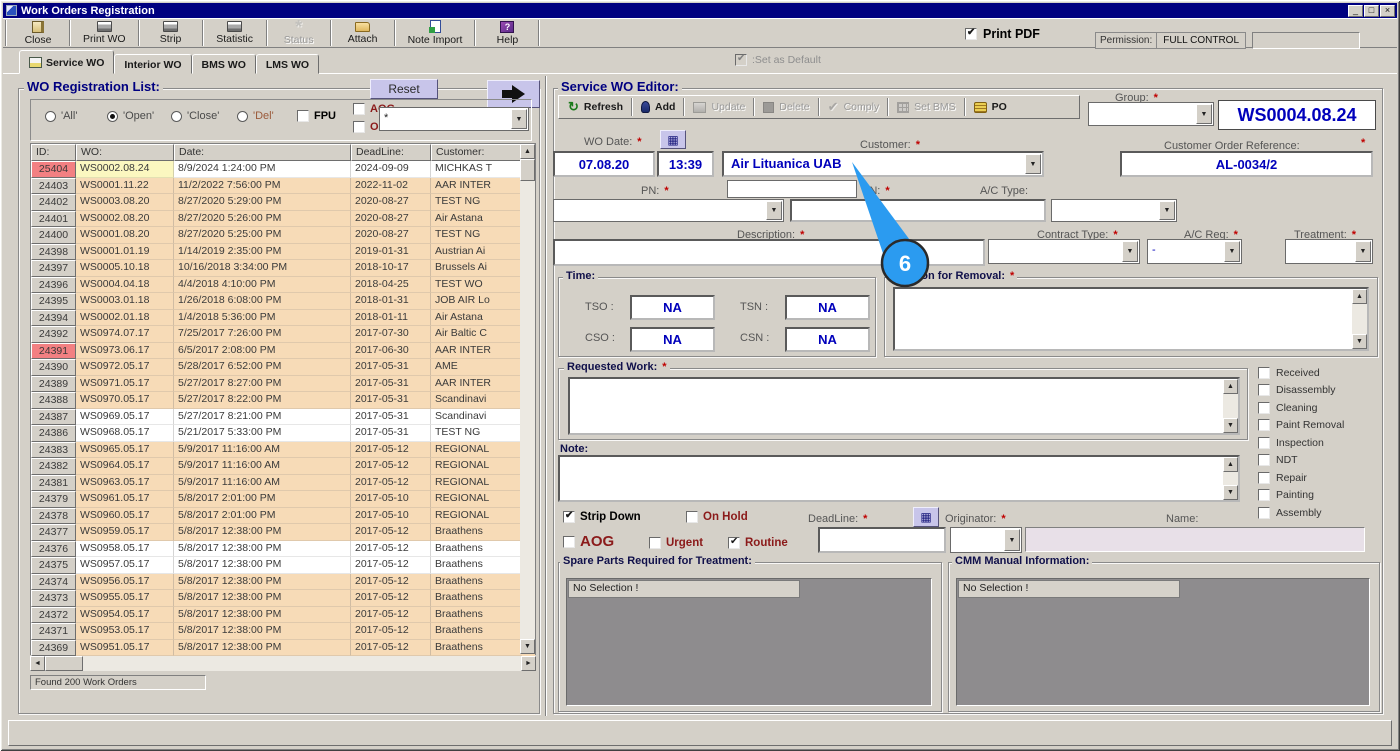  Describe the element at coordinates (125, 548) in the screenshot. I see `row-wo-cell: WS0958.05.17` at that location.